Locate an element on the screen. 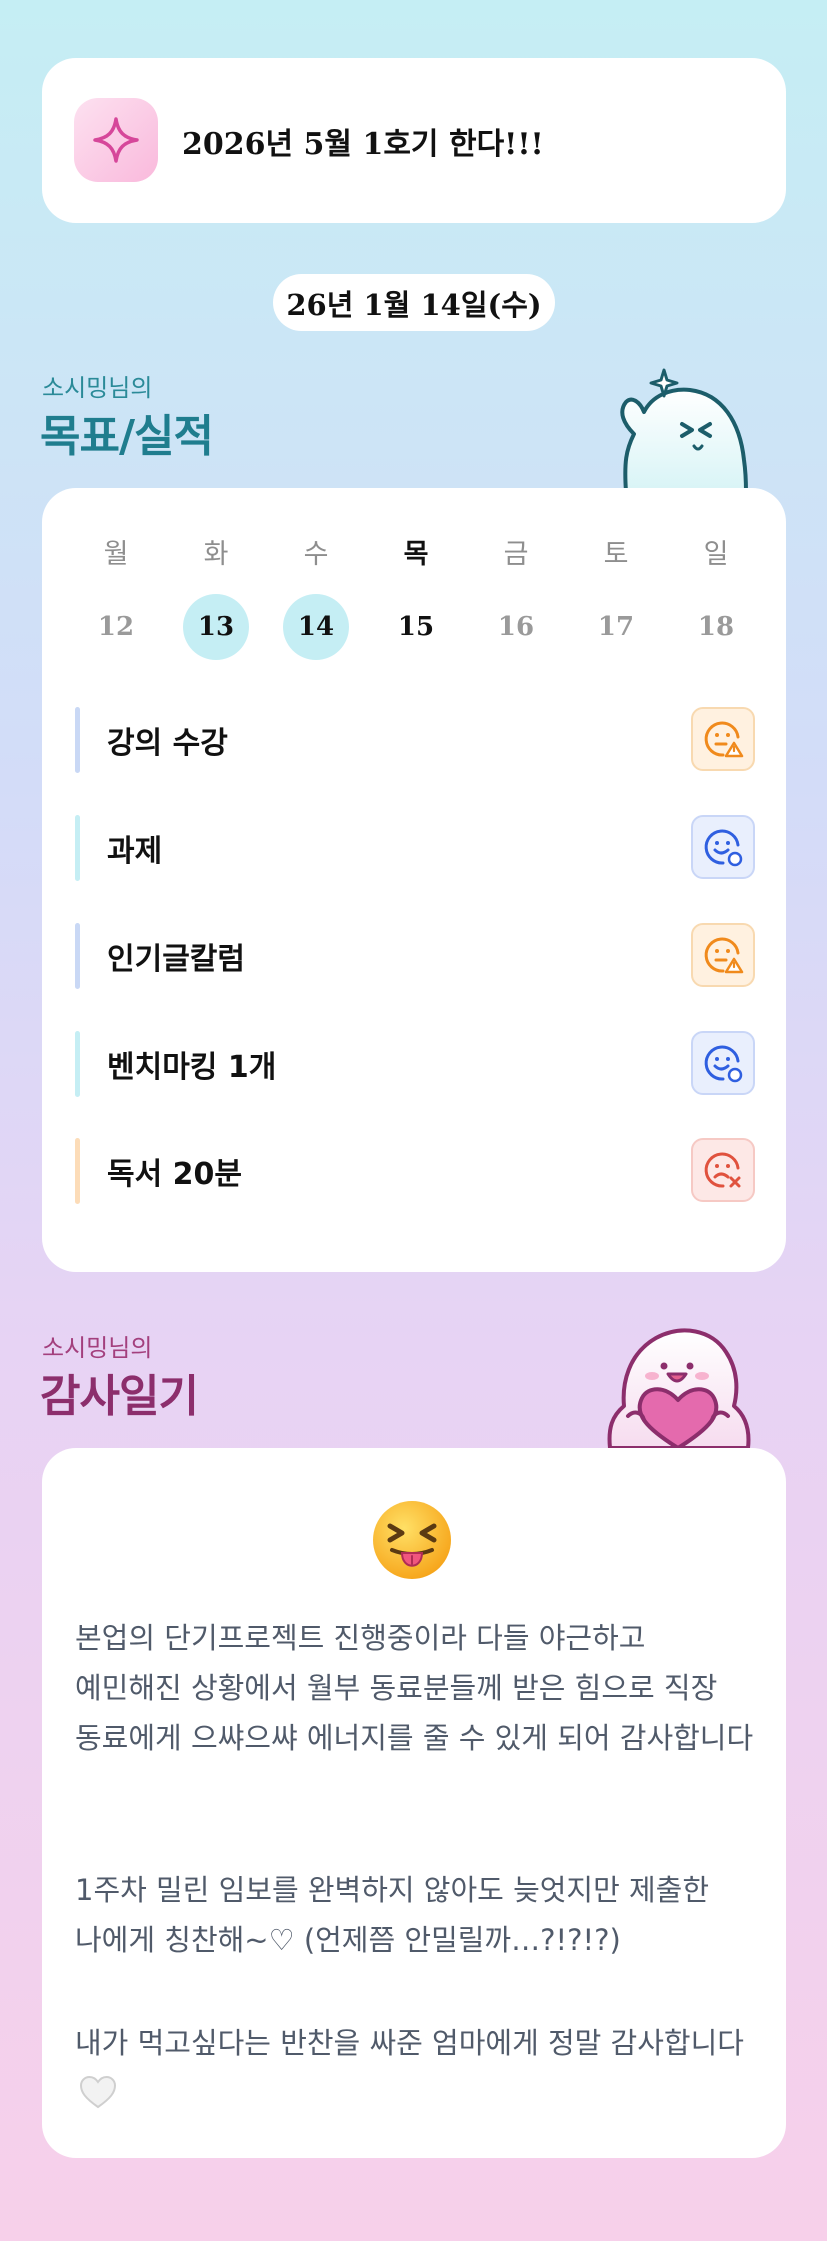  diary-paragraph-last: 내가 먹고싶다는 반찬을 싸준 엄마에게 정말 감사합니다 is located at coordinates (415, 2071).